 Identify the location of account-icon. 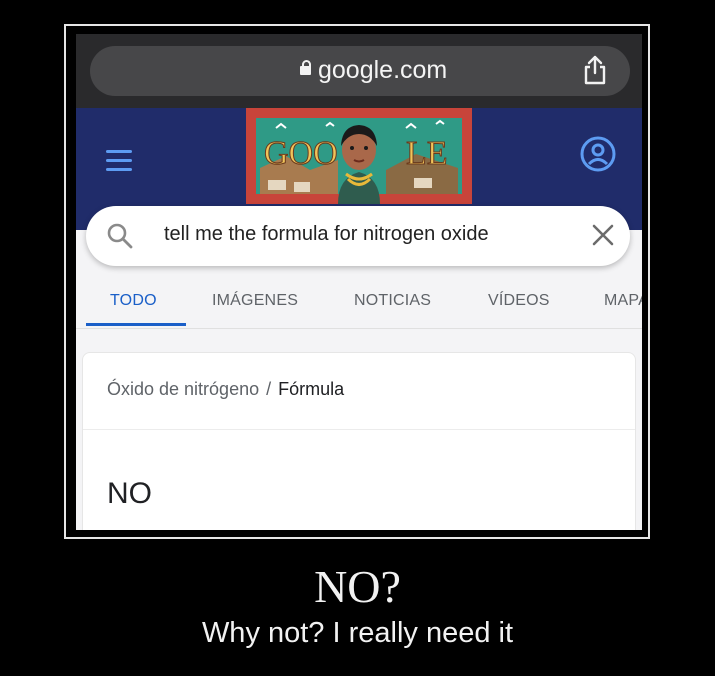
(598, 154).